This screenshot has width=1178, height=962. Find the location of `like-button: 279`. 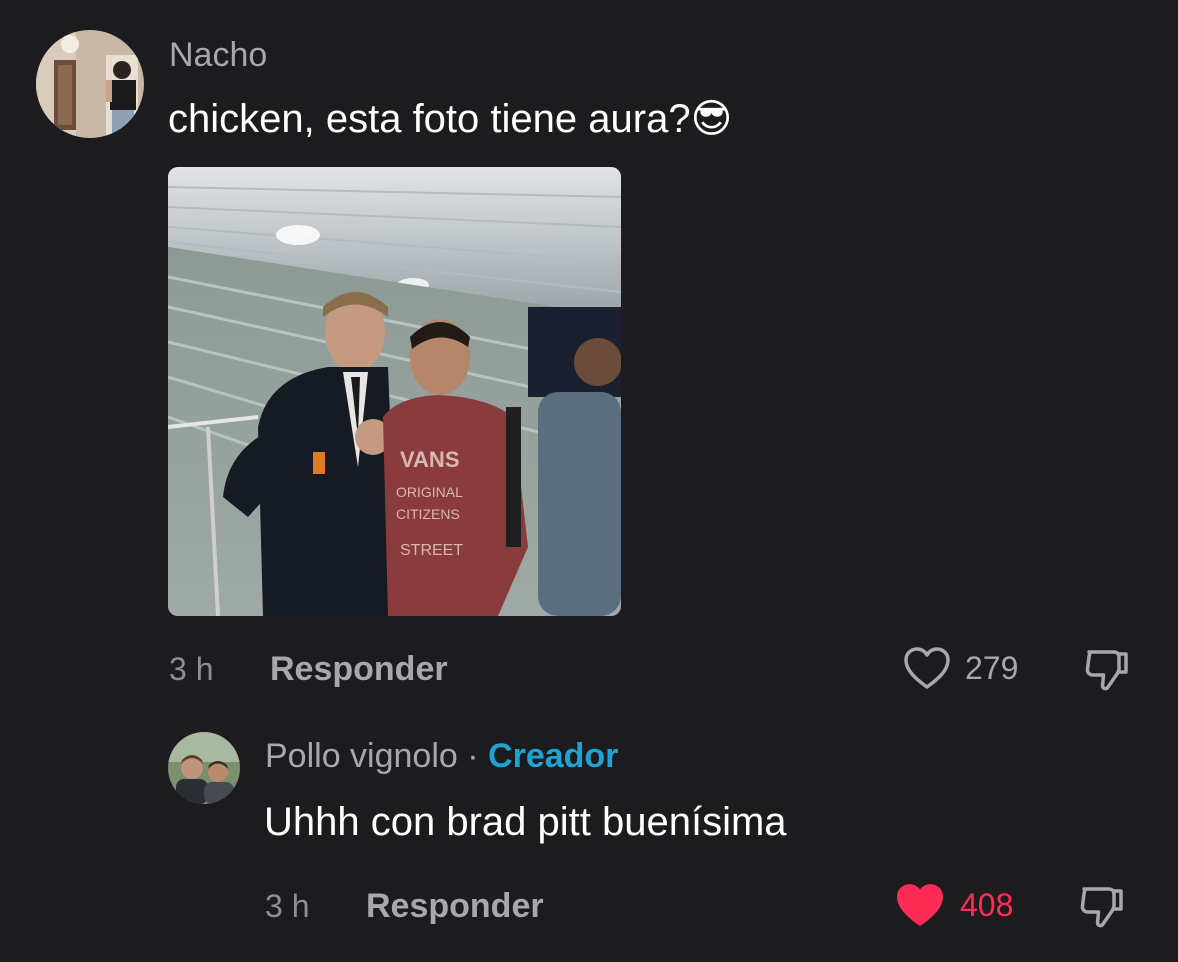

like-button: 279 is located at coordinates (960, 668).